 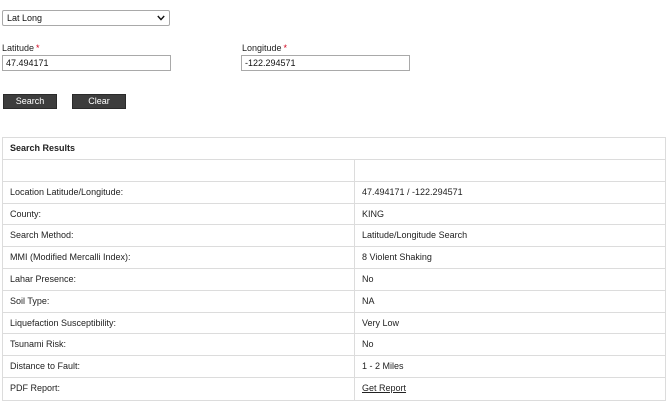 I want to click on clear-button: Clear, so click(x=99, y=101).